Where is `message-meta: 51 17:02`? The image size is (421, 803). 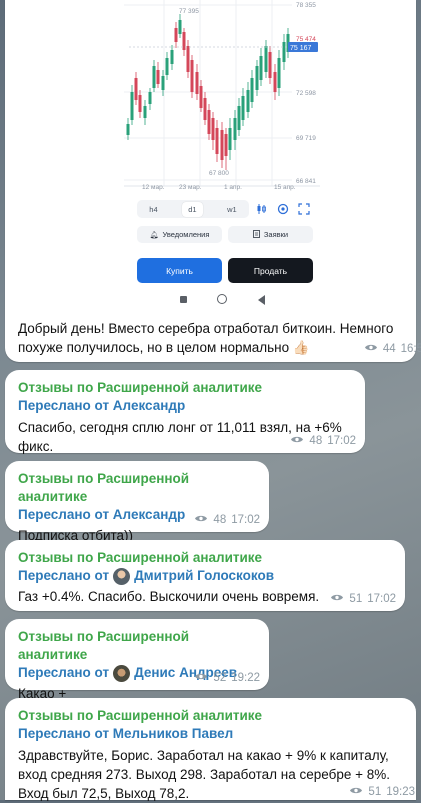 message-meta: 51 17:02 is located at coordinates (363, 599).